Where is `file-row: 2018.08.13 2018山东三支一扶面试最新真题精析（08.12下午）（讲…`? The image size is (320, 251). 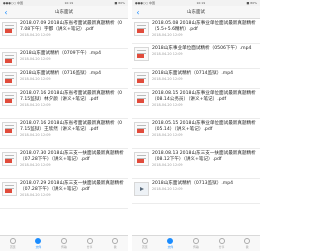 file-row: 2018.08.13 2018山东三支一扶面试最新真题精析（08.12下午）（讲… is located at coordinates (196, 164).